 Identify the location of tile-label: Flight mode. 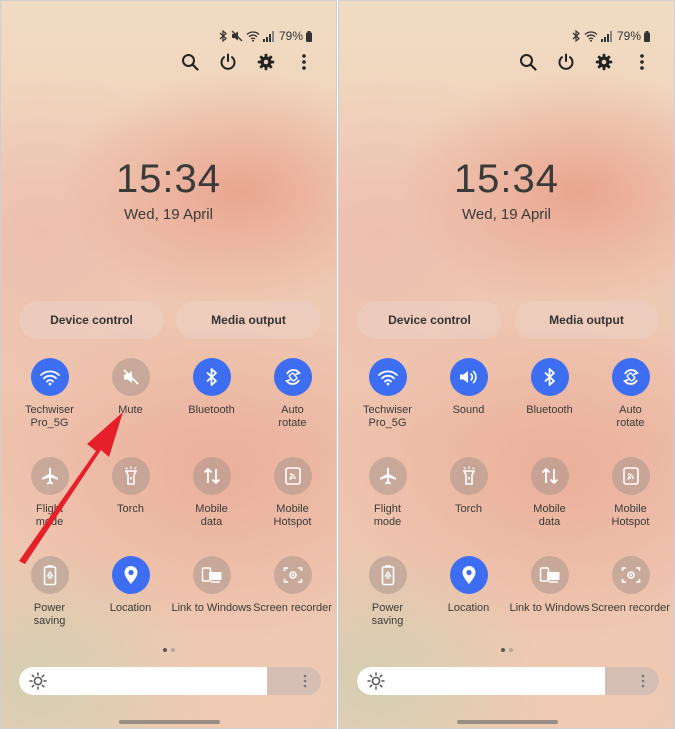
(387, 515).